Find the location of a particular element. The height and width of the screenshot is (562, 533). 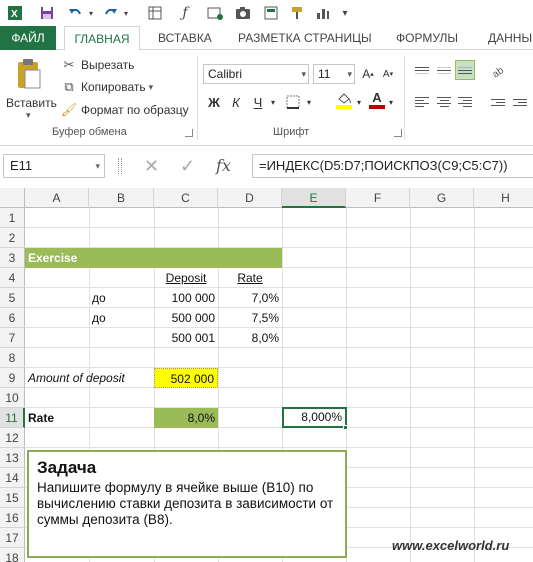

row-header-1: 1 is located at coordinates (12, 218).